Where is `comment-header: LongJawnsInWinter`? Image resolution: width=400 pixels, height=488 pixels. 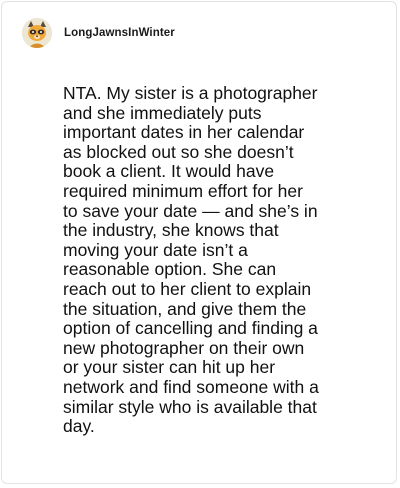 comment-header: LongJawnsInWinter is located at coordinates (98, 33).